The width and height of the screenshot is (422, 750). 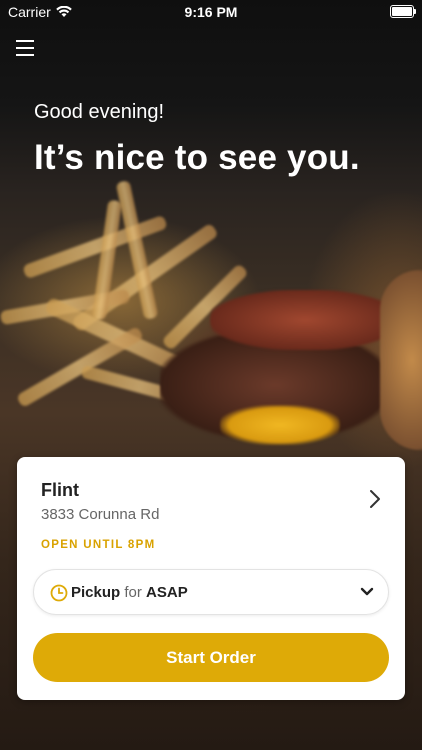 What do you see at coordinates (211, 592) in the screenshot?
I see `order-type-selector: Pickup for ASAP` at bounding box center [211, 592].